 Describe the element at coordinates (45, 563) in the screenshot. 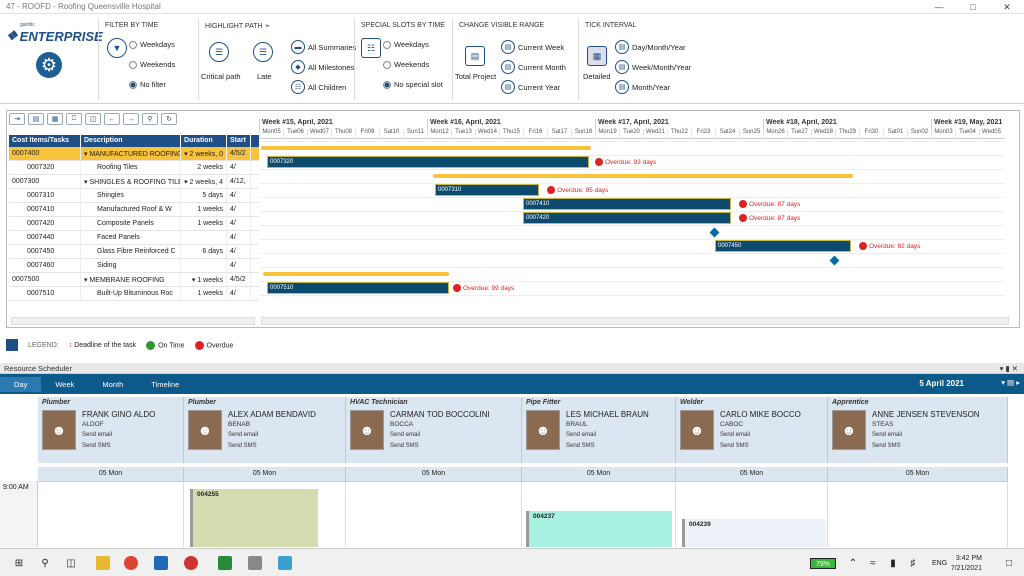

I see `search-icon: ⚲` at that location.